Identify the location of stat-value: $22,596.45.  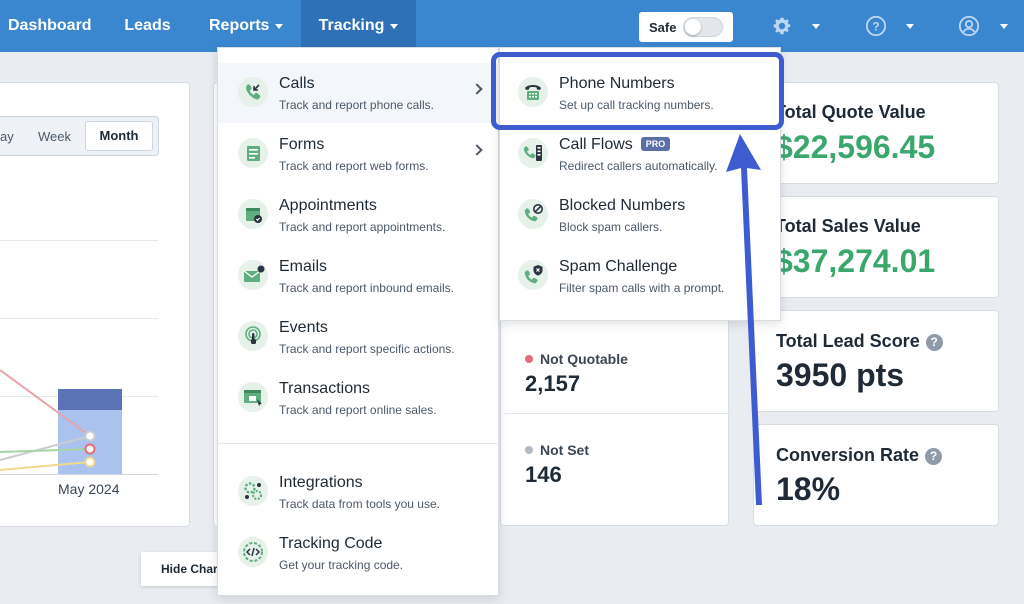
(855, 147).